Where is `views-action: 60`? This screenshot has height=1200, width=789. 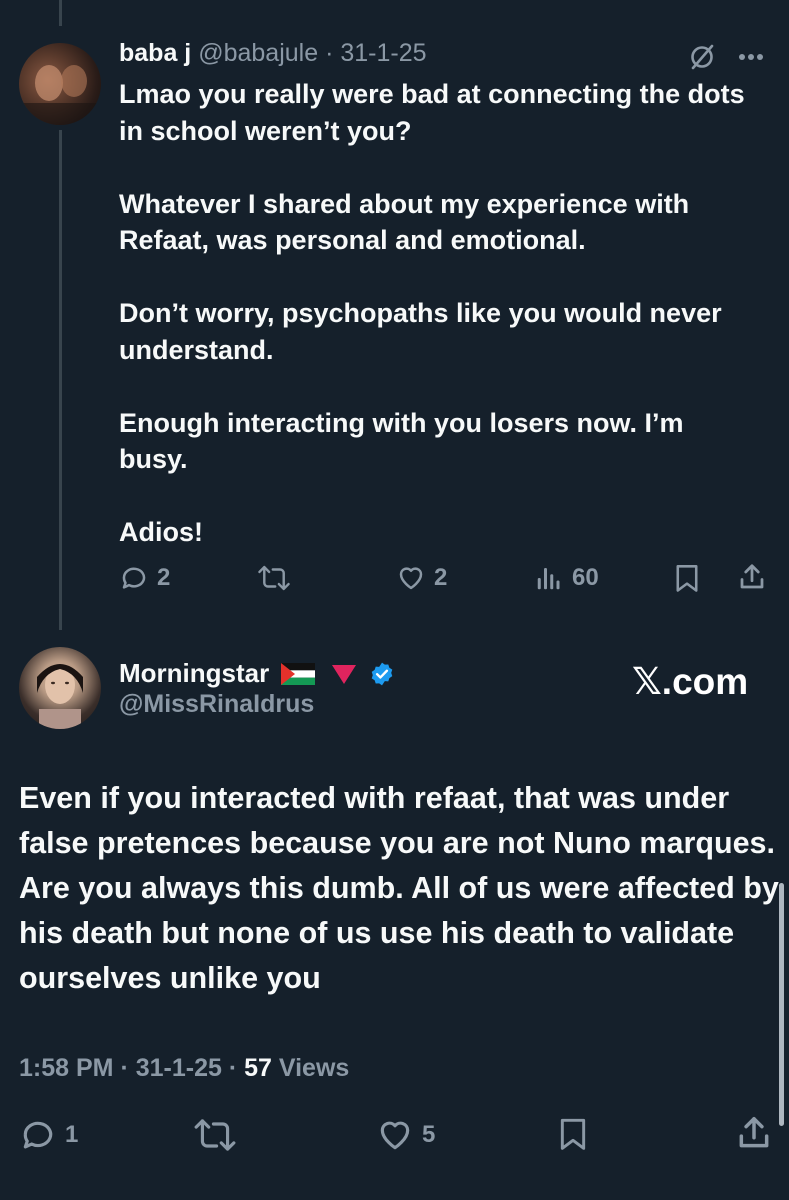 views-action: 60 is located at coordinates (566, 578).